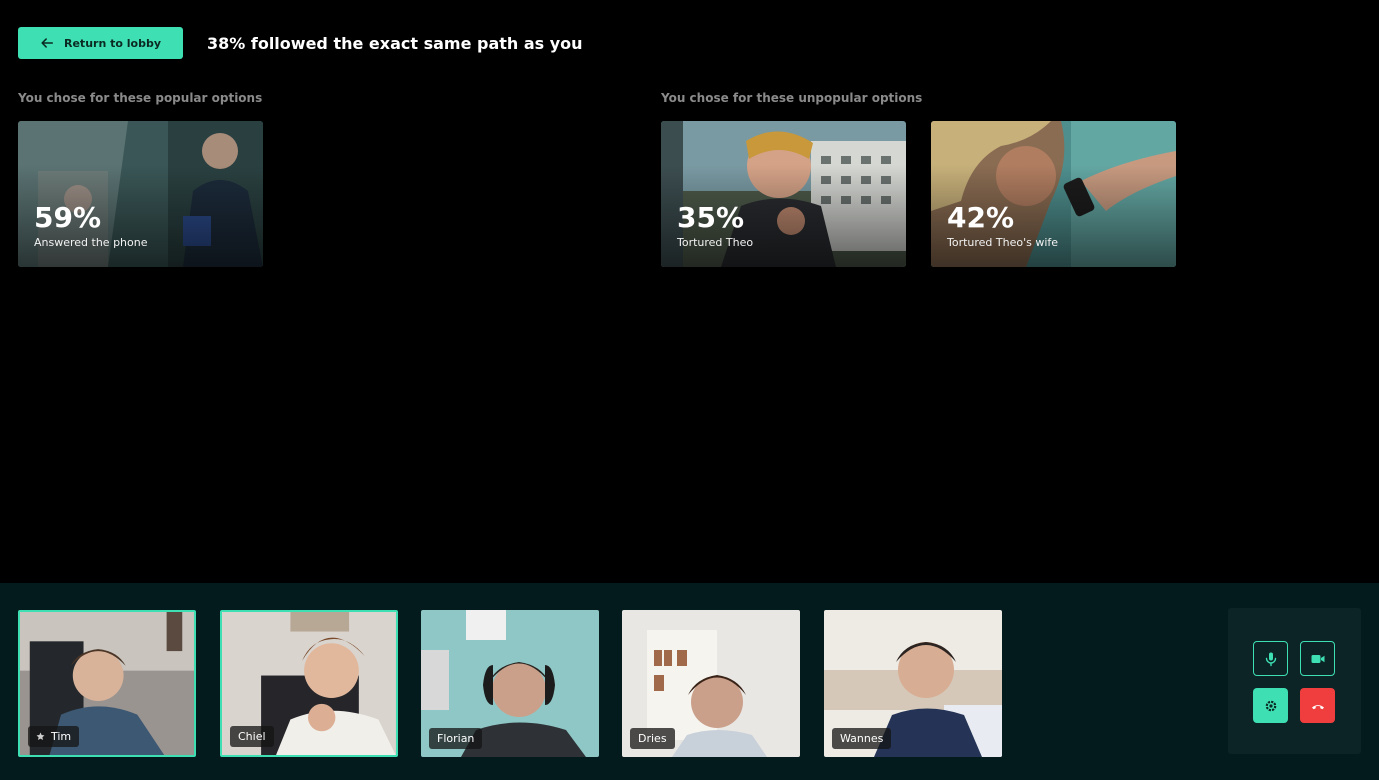 This screenshot has width=1379, height=780. I want to click on microphone-icon, so click(1270, 659).